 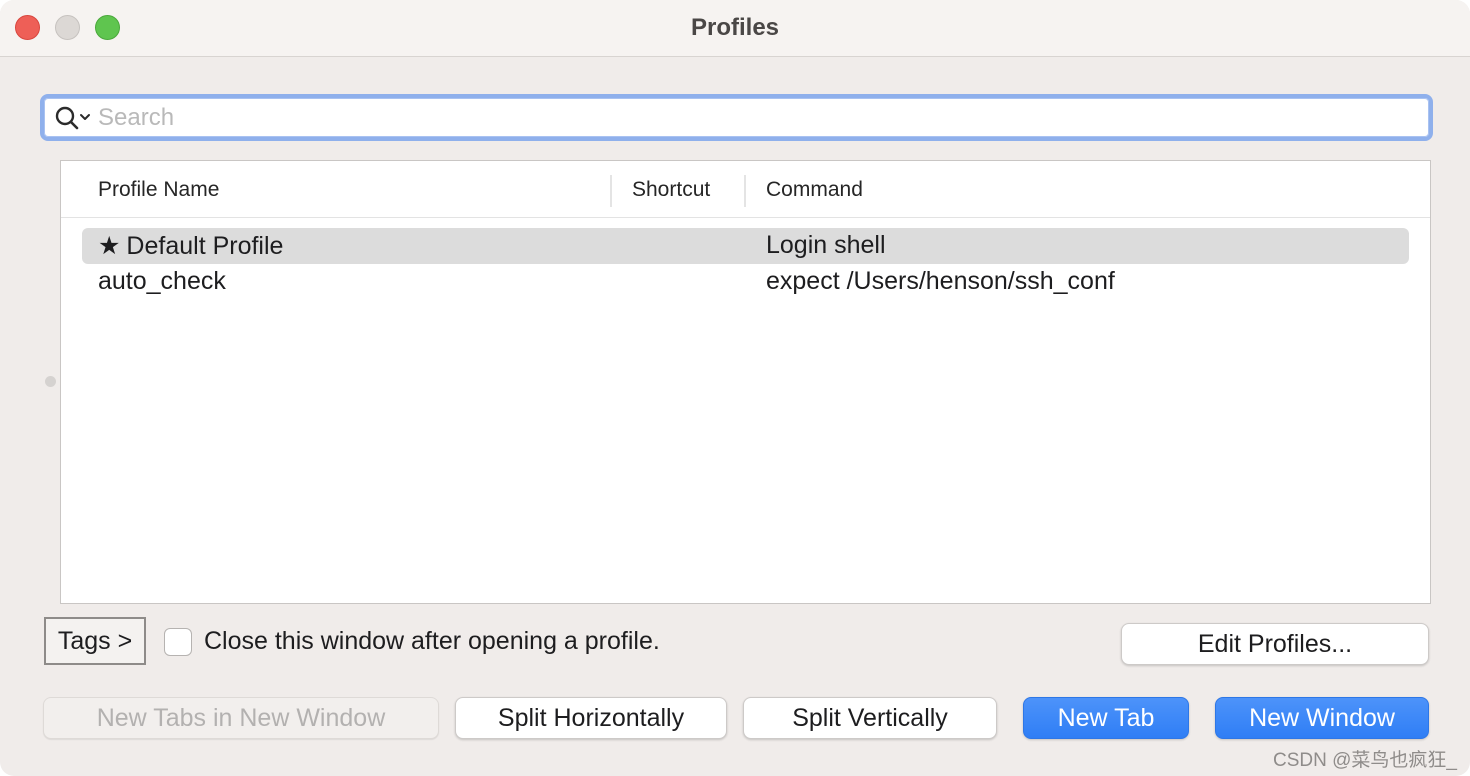 What do you see at coordinates (109, 246) in the screenshot?
I see `star-icon: ★` at bounding box center [109, 246].